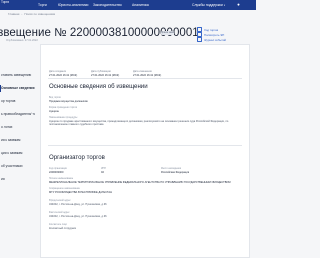 This screenshot has height=258, width=320. I want to click on sidebar-item-organizer: ор торгов, so click(17, 101).